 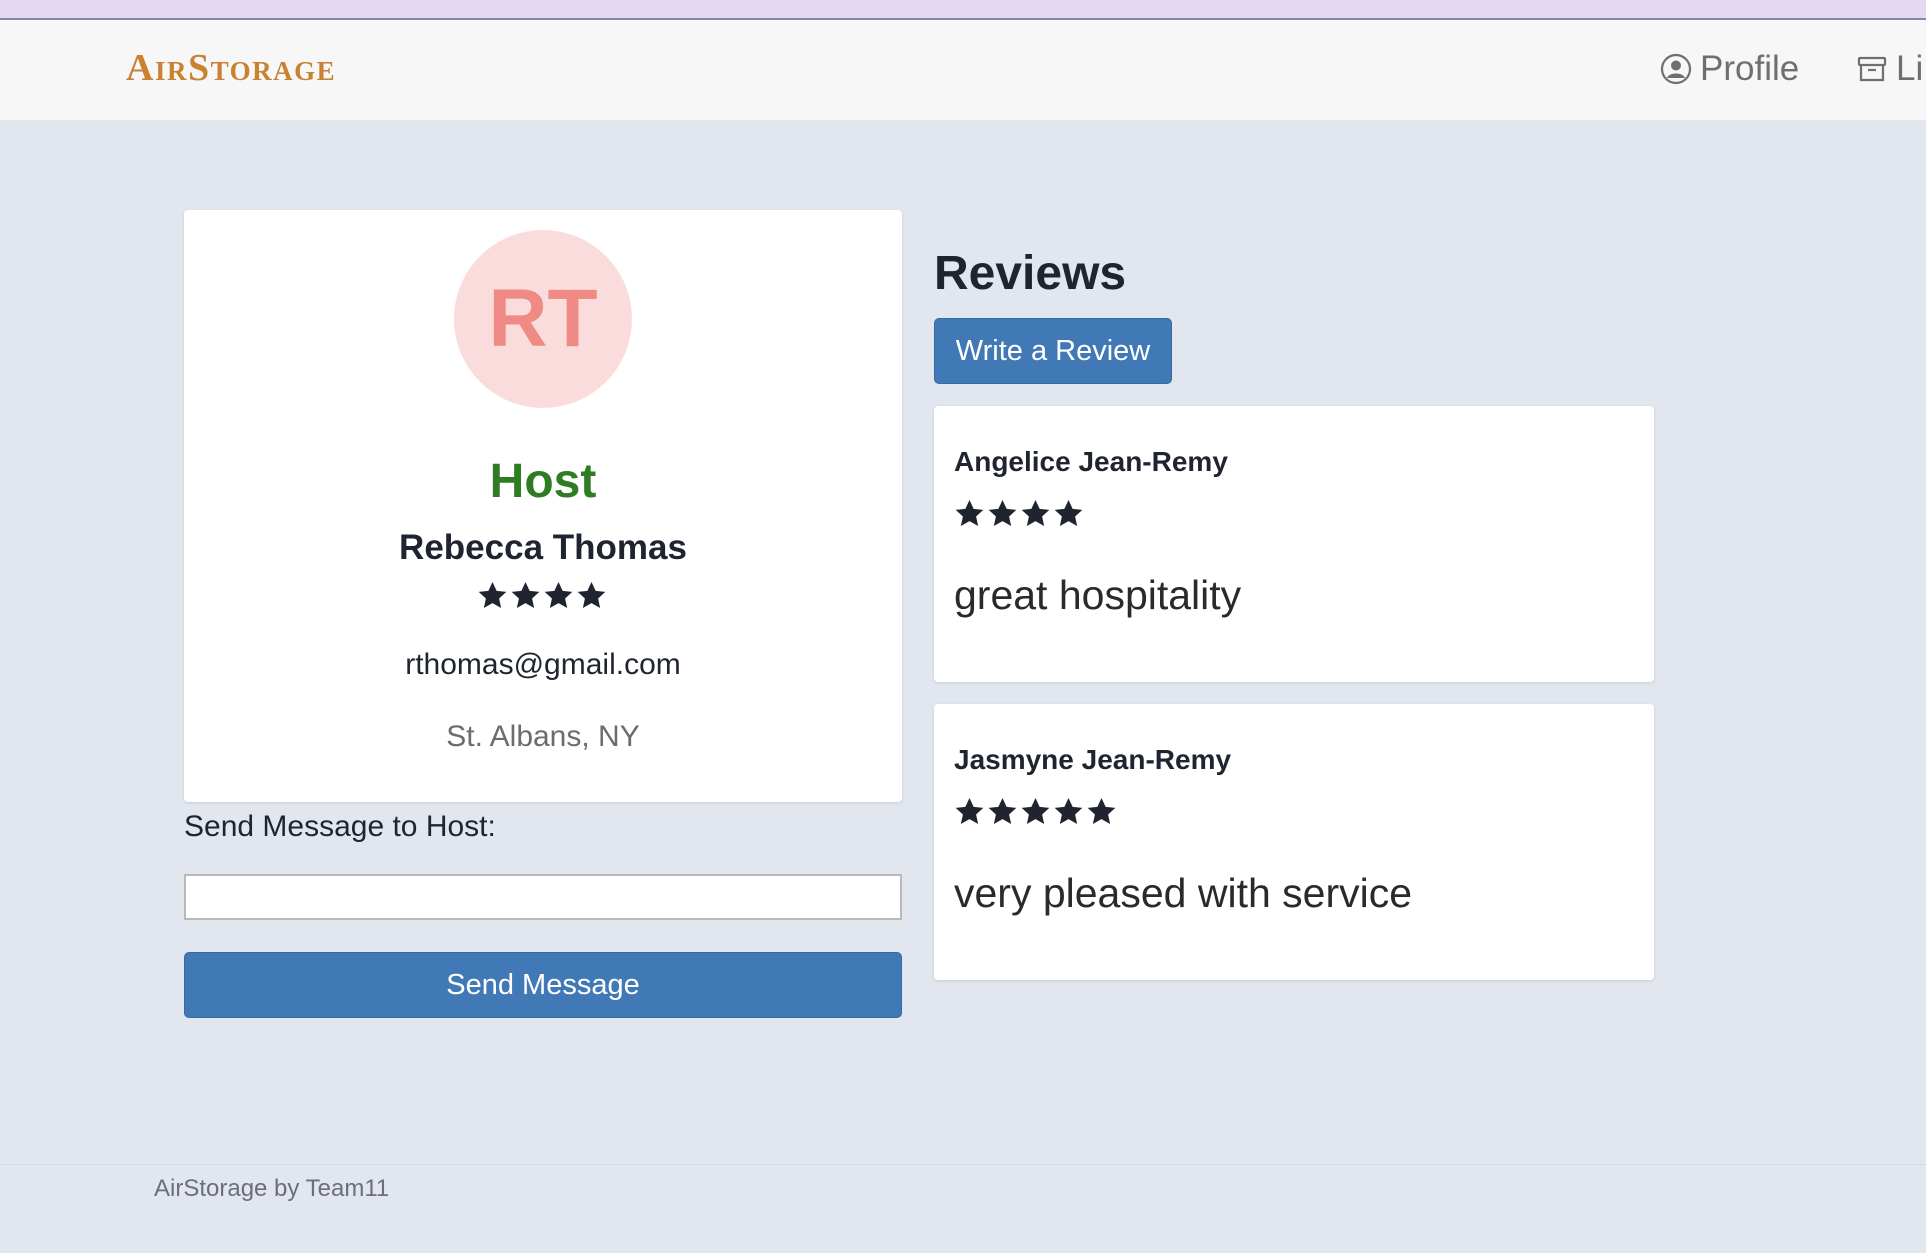 I want to click on brand-logo: AirStorage, so click(x=231, y=68).